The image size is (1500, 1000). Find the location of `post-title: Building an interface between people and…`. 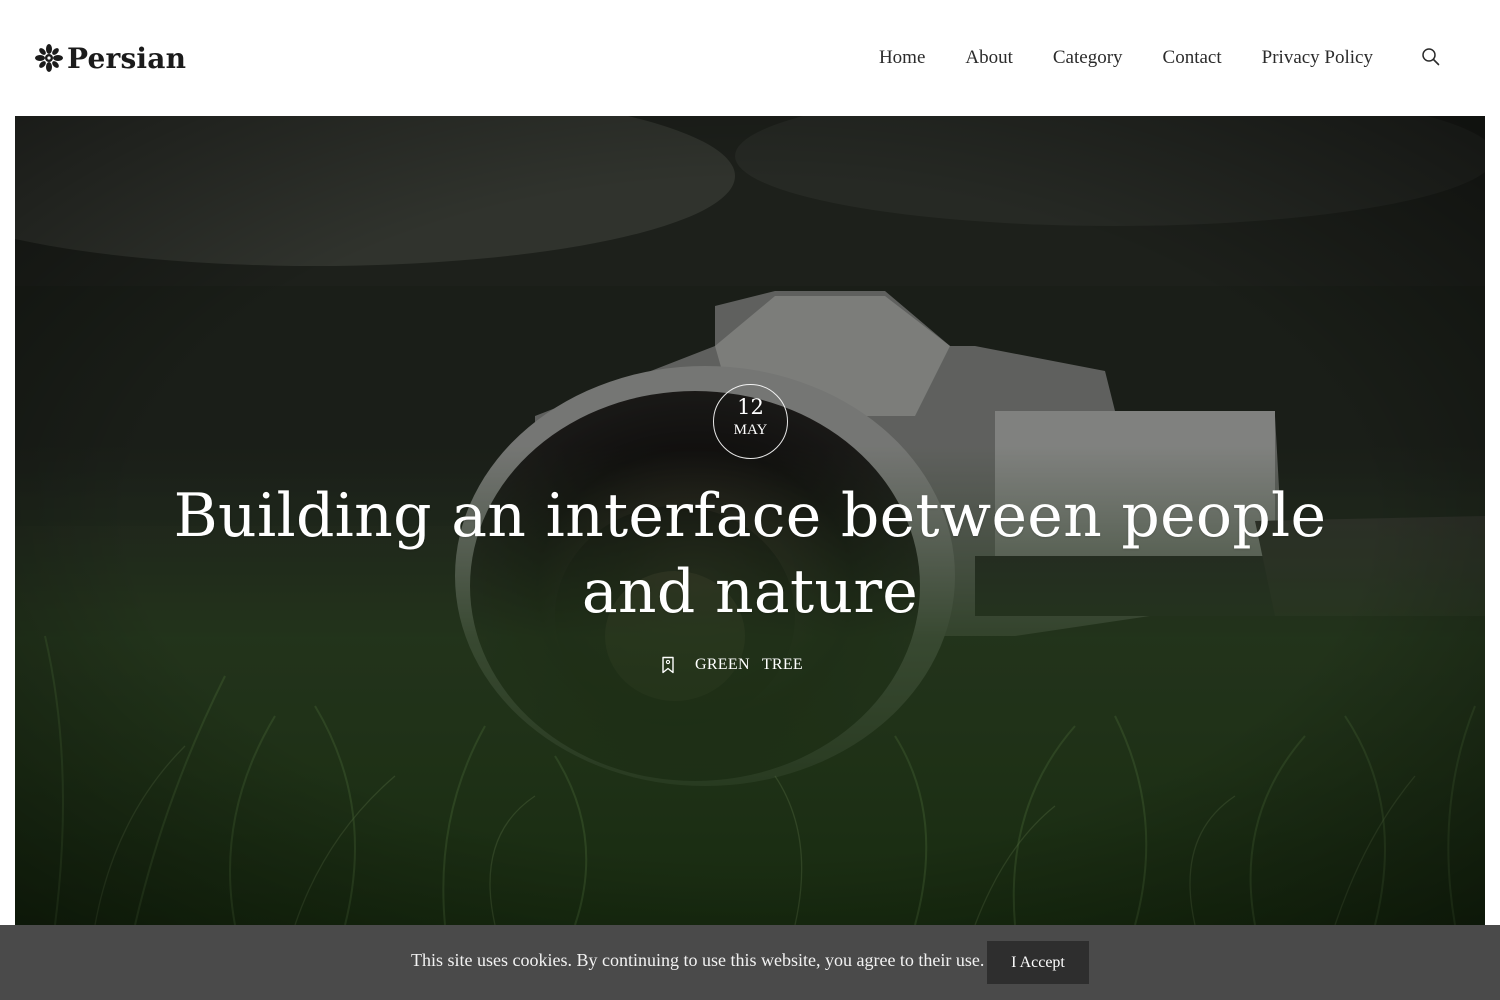

post-title: Building an interface between people and… is located at coordinates (750, 554).